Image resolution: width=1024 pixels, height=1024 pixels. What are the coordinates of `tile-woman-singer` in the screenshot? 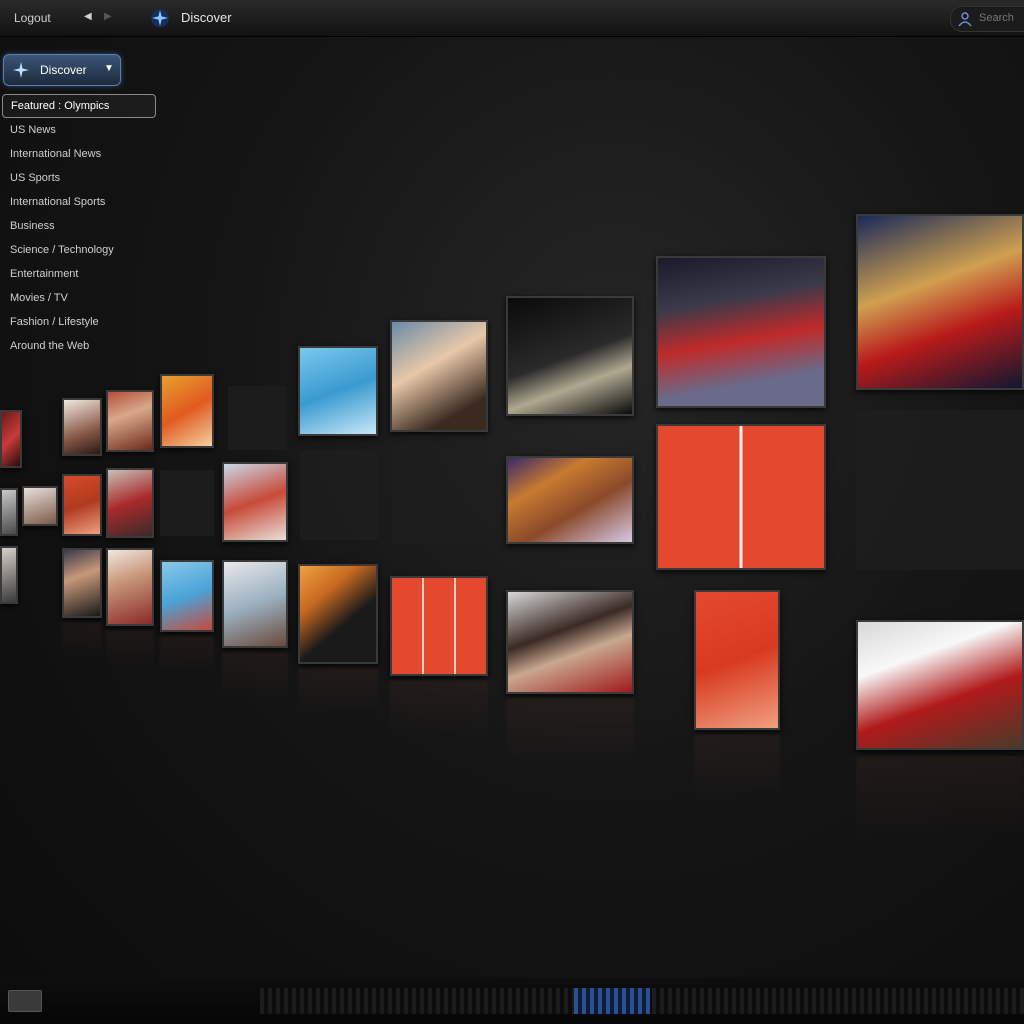 It's located at (338, 614).